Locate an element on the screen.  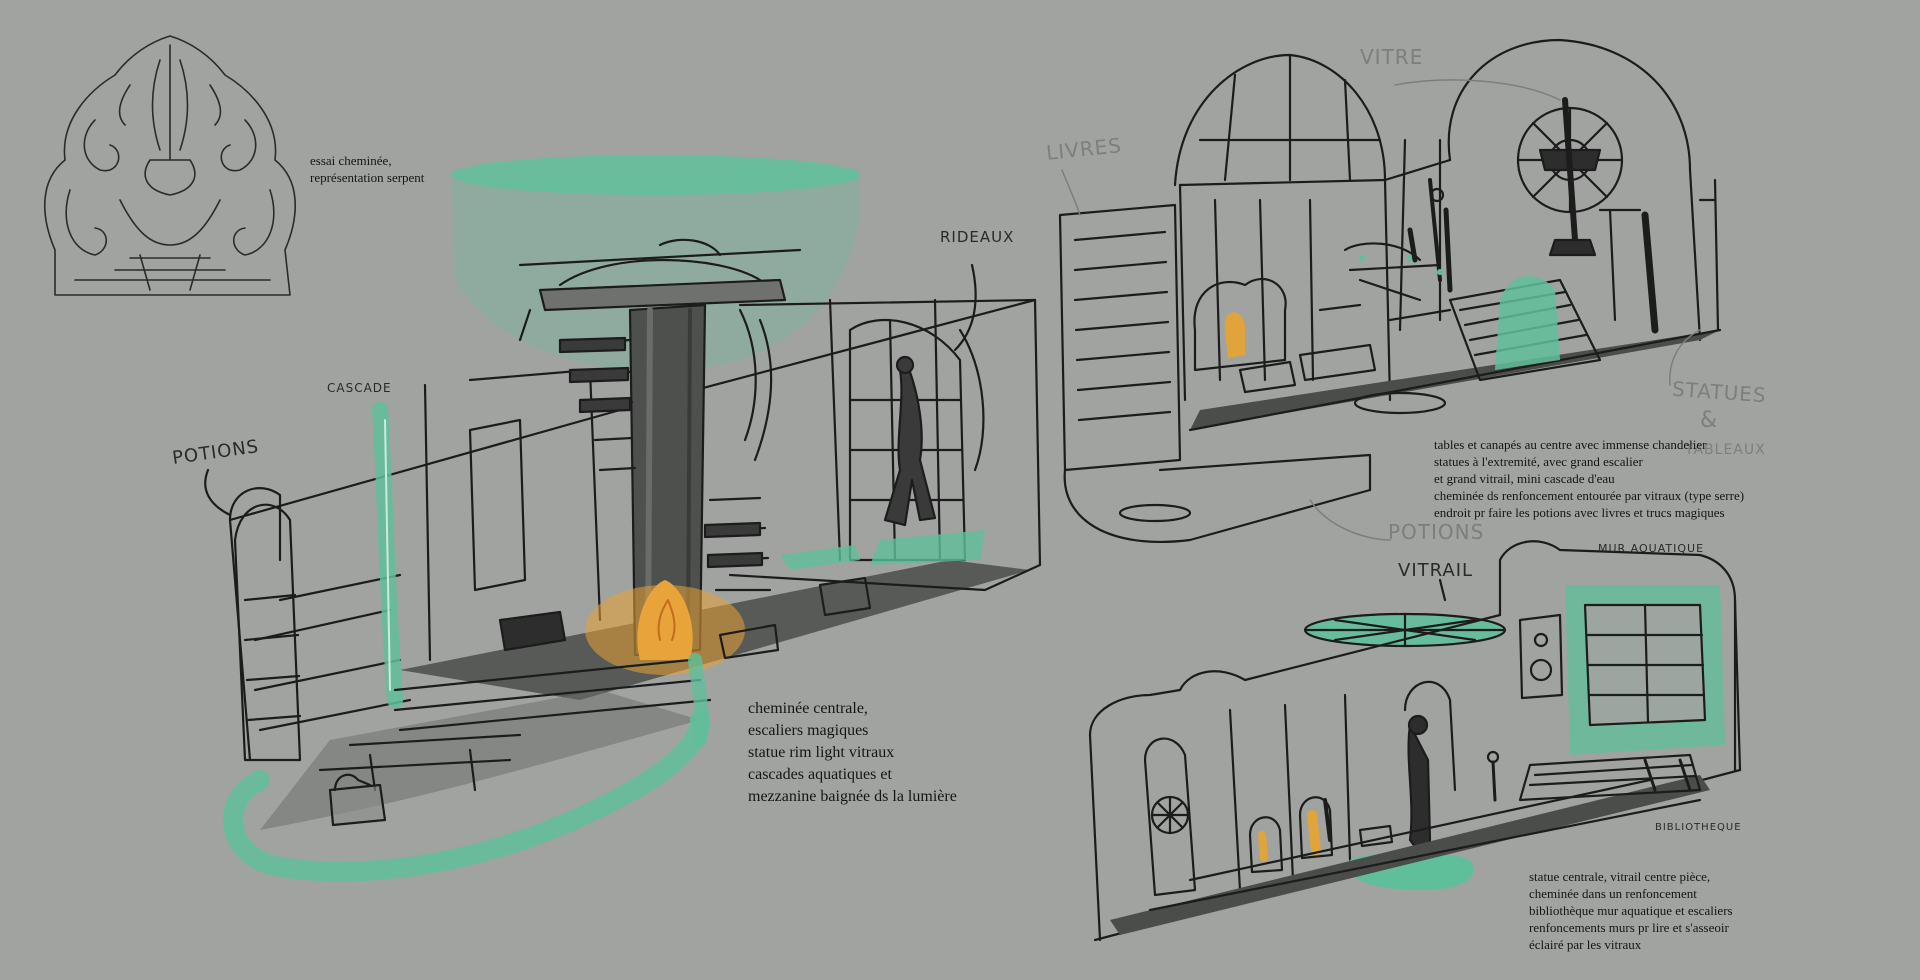
label-vitrail: VITRAIL is located at coordinates (1436, 570).